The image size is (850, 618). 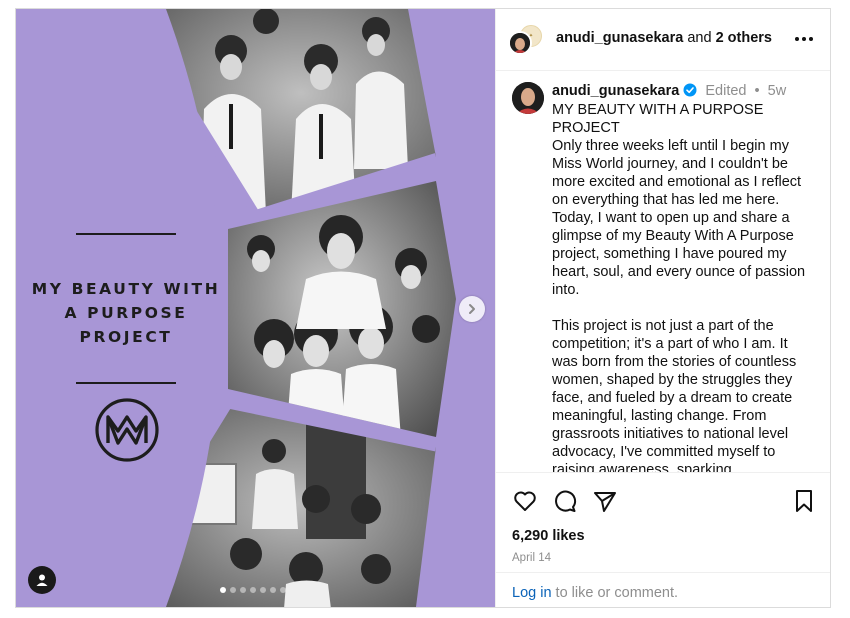 I want to click on user-tag-icon, so click(x=42, y=580).